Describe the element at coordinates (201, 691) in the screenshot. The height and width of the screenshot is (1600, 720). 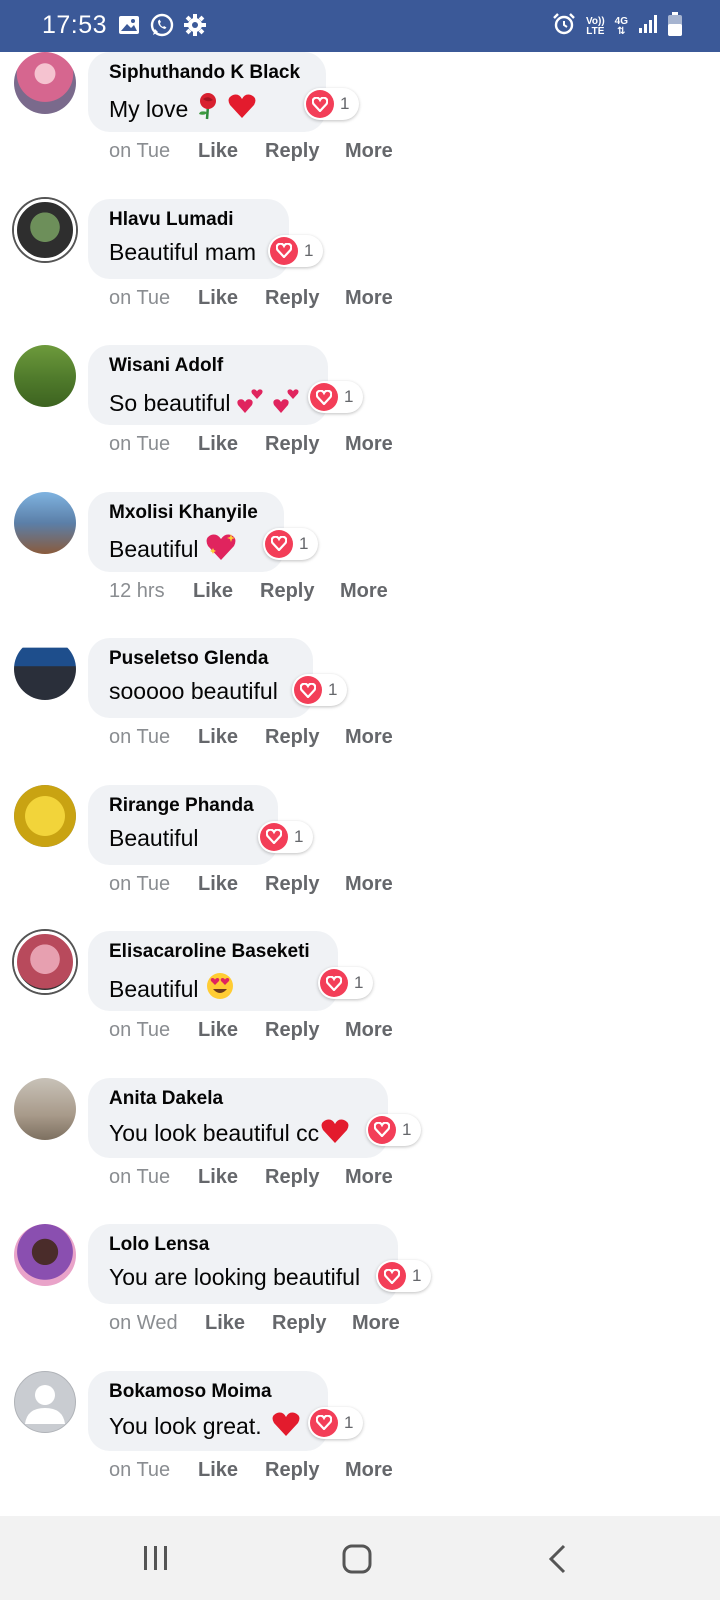
I see `comment-text: sooooo beautiful` at that location.